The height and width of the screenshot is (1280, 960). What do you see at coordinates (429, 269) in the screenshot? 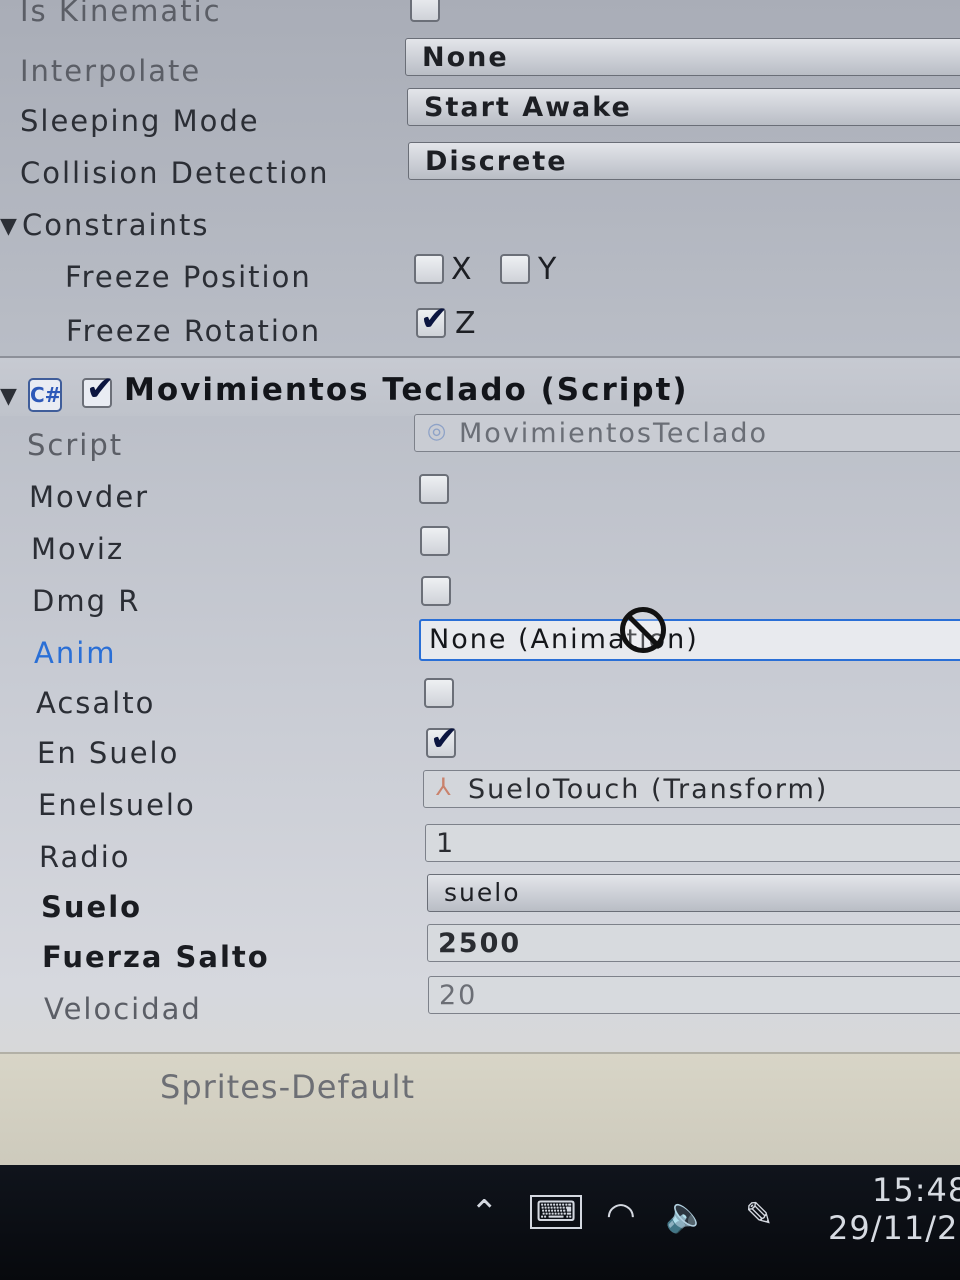
I see `freeze-position-x-checkbox` at bounding box center [429, 269].